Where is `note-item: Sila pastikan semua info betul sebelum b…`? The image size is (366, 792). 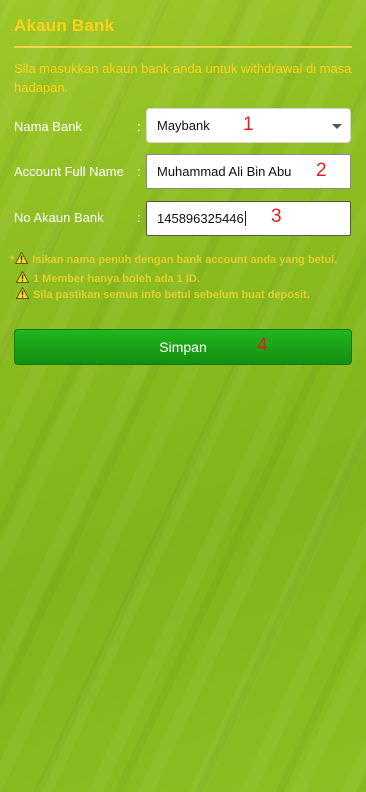 note-item: Sila pastikan semua info betul sebelum b… is located at coordinates (183, 295).